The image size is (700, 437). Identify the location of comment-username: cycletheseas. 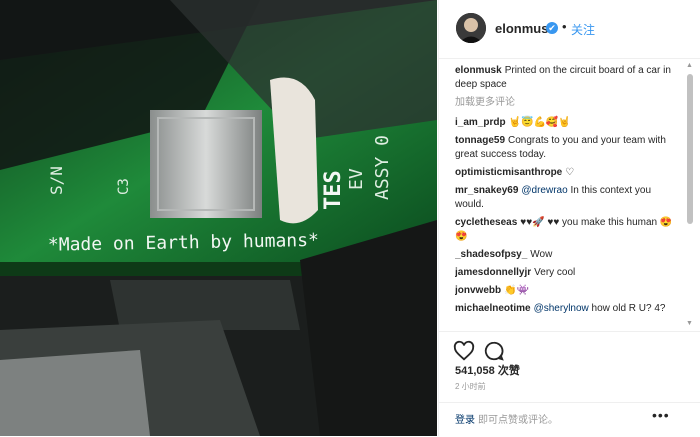
(486, 222).